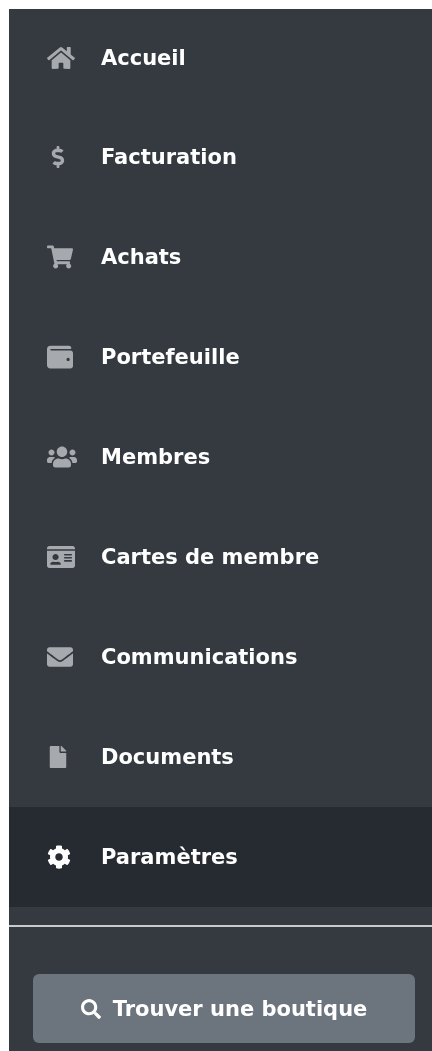 The image size is (432, 1051). I want to click on sidebar-item: Paramètres, so click(220, 857).